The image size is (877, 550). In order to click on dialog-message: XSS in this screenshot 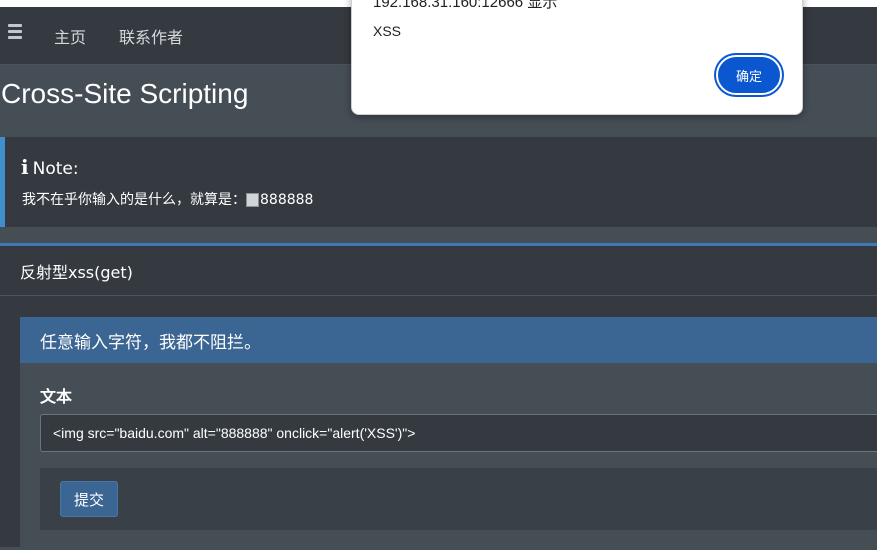, I will do `click(387, 31)`.